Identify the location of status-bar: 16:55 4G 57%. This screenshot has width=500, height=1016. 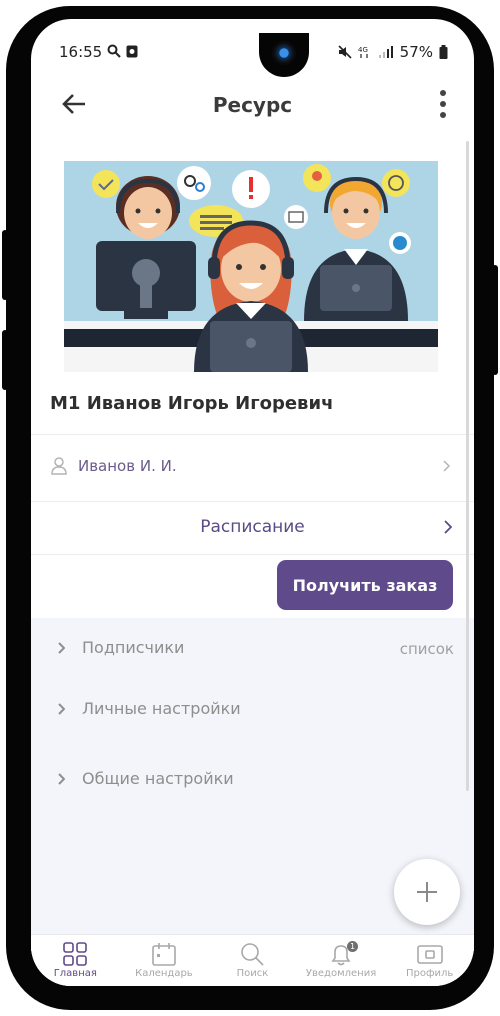
(252, 49).